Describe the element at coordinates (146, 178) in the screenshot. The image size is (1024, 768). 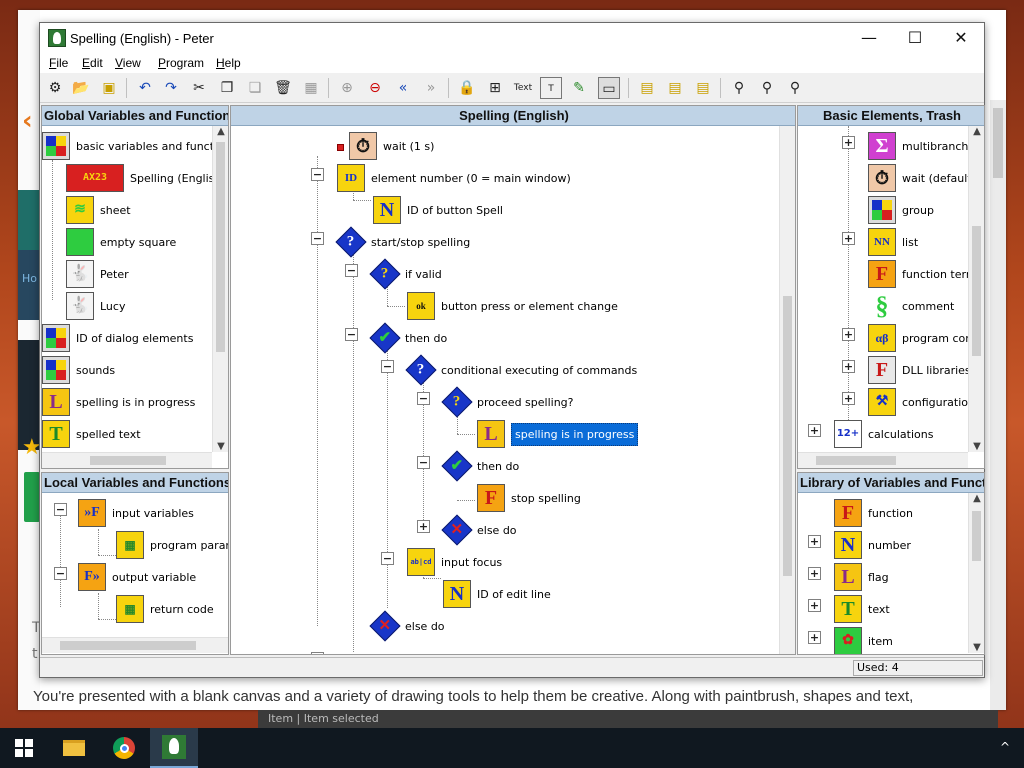
I see `global-tree-item: AX23 Spelling (English)` at that location.